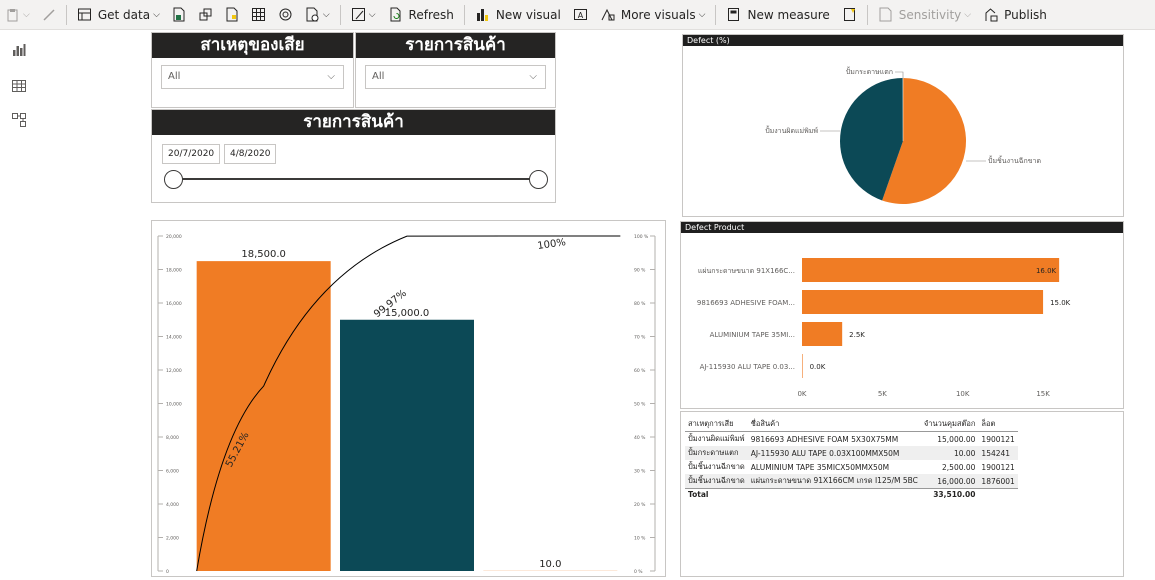 The image size is (1155, 580). What do you see at coordinates (1046, 271) in the screenshot?
I see `bar-data-label: 16.0K` at bounding box center [1046, 271].